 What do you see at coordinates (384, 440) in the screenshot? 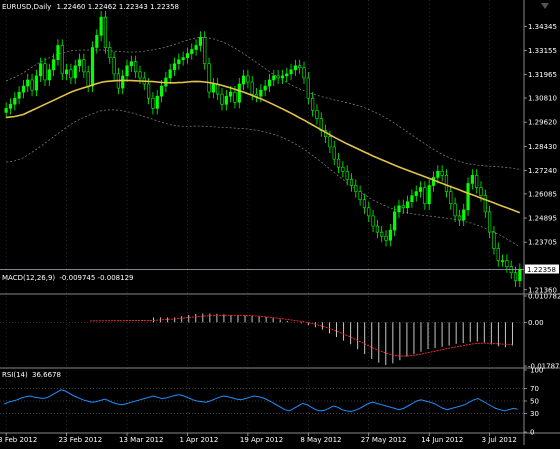
I see `time-tick-label: 27 May 2012` at bounding box center [384, 440].